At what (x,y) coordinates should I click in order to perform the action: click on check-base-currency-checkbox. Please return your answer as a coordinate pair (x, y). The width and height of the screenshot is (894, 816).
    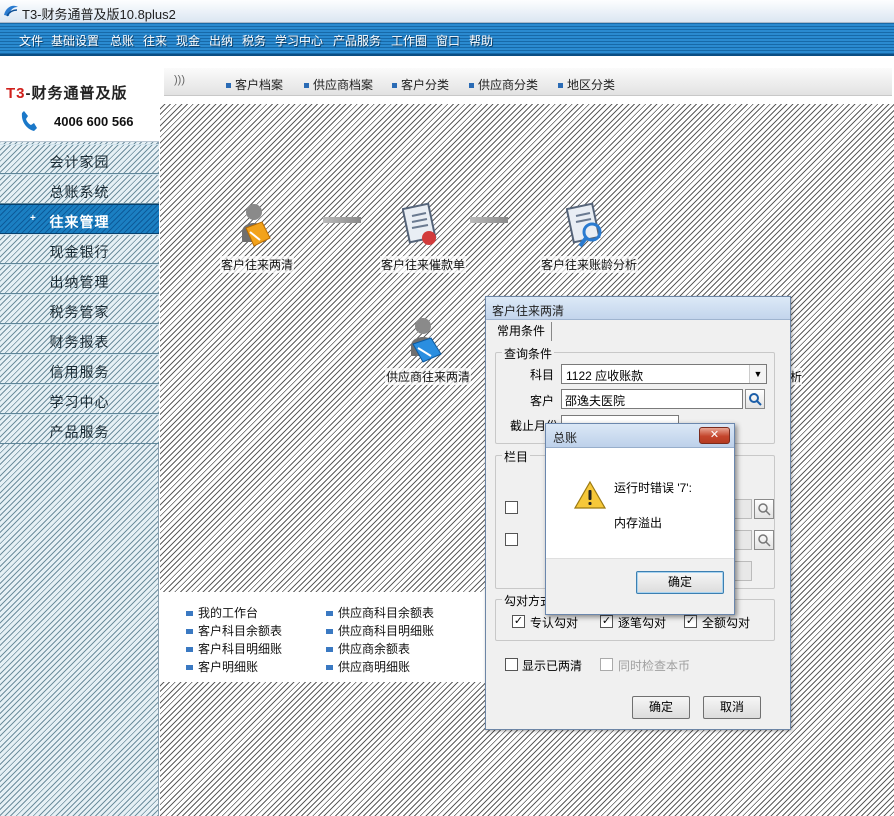
    Looking at the image, I should click on (606, 664).